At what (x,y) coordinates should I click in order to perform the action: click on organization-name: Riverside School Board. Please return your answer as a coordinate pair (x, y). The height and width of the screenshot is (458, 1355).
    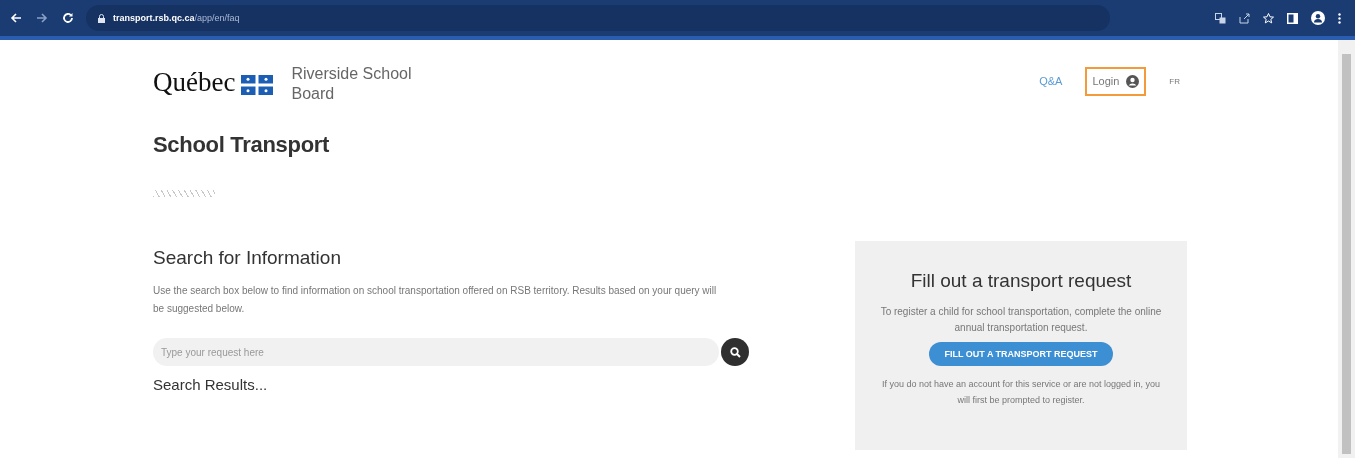
    Looking at the image, I should click on (352, 84).